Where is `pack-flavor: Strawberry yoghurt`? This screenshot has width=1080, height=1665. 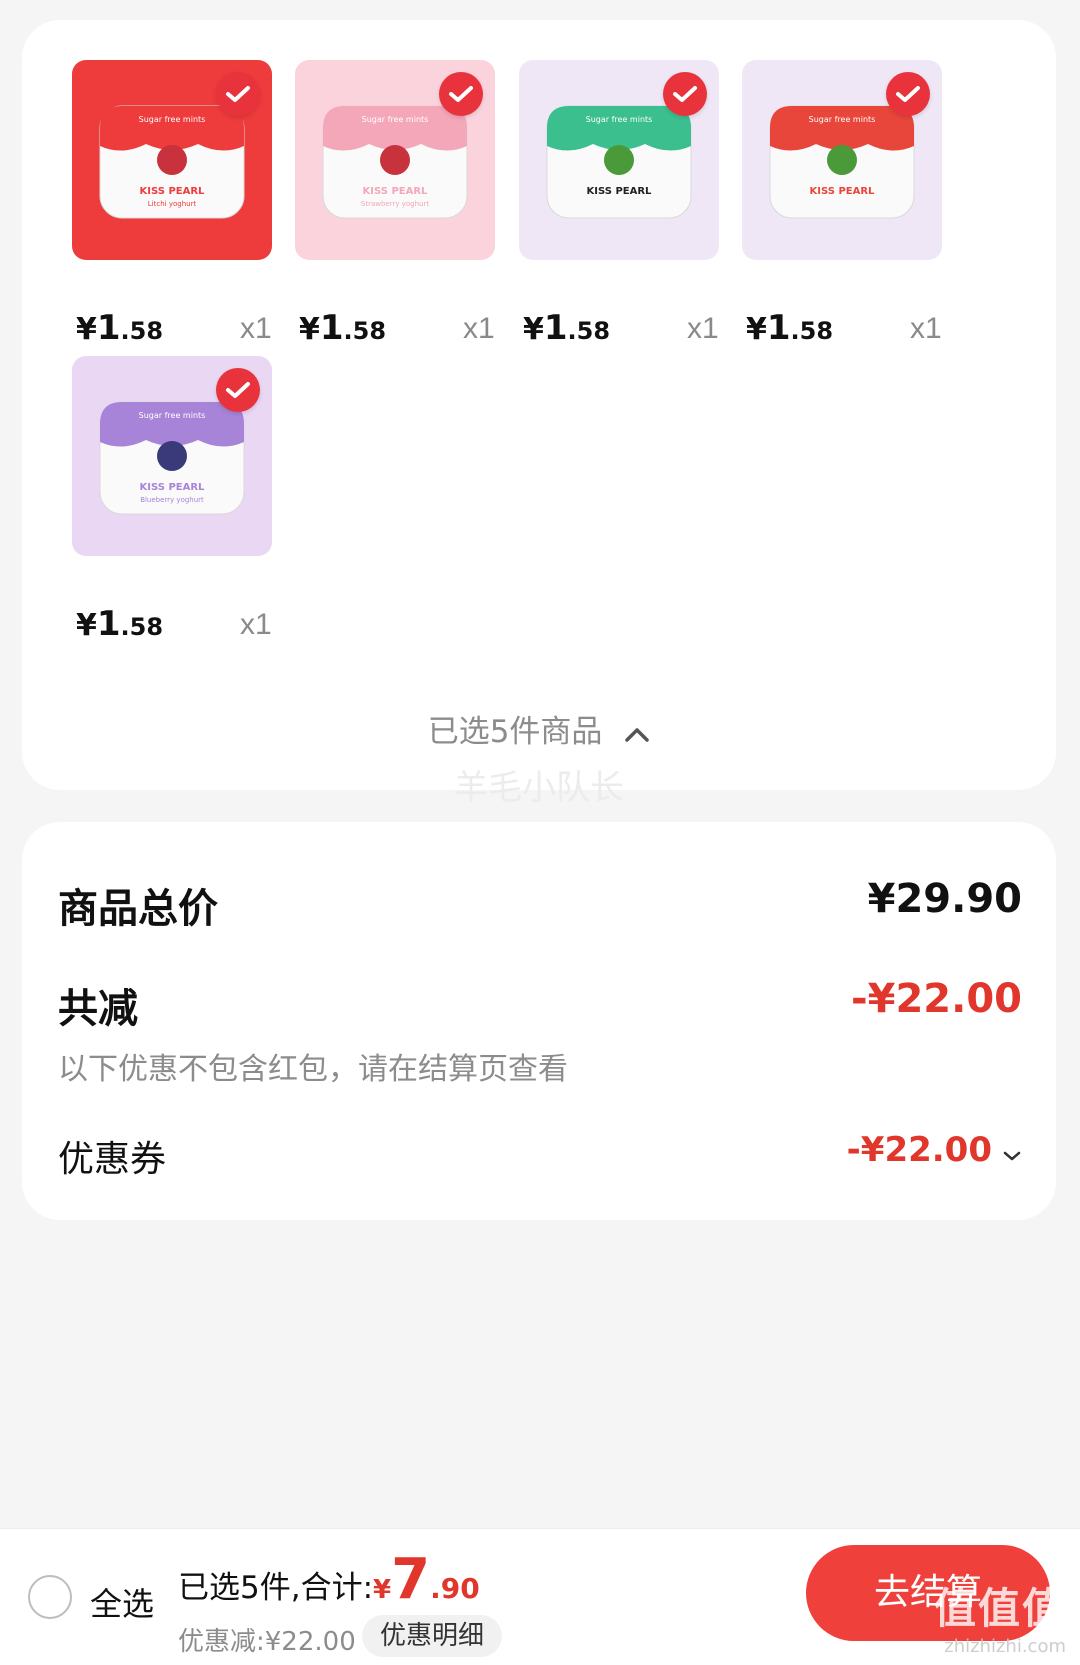
pack-flavor: Strawberry yoghurt is located at coordinates (395, 204).